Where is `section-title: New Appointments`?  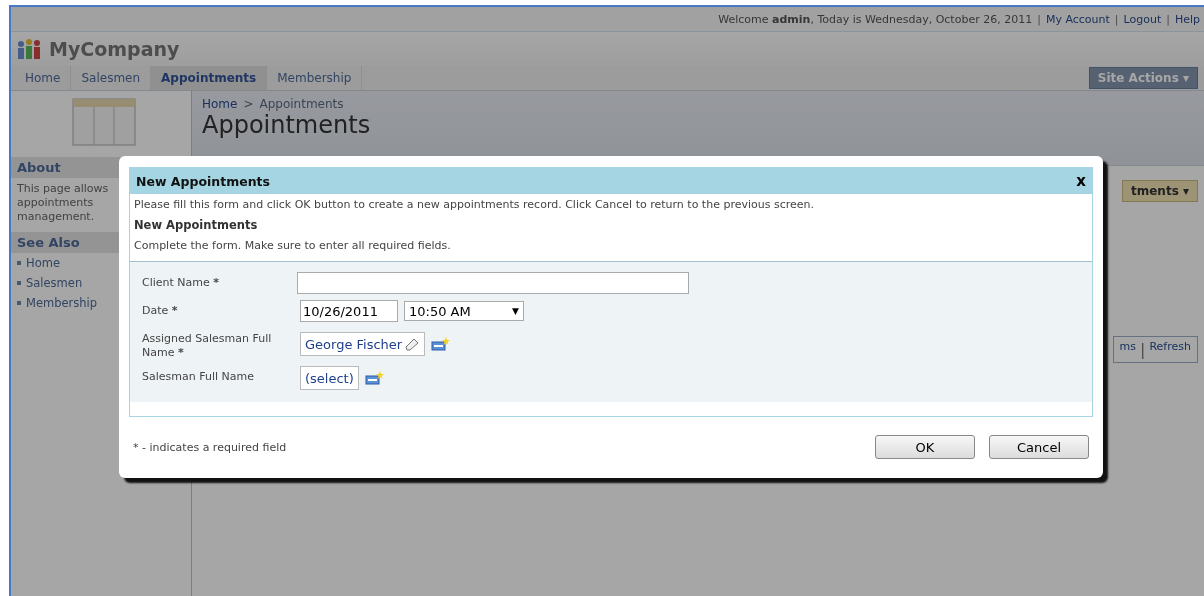 section-title: New Appointments is located at coordinates (196, 225).